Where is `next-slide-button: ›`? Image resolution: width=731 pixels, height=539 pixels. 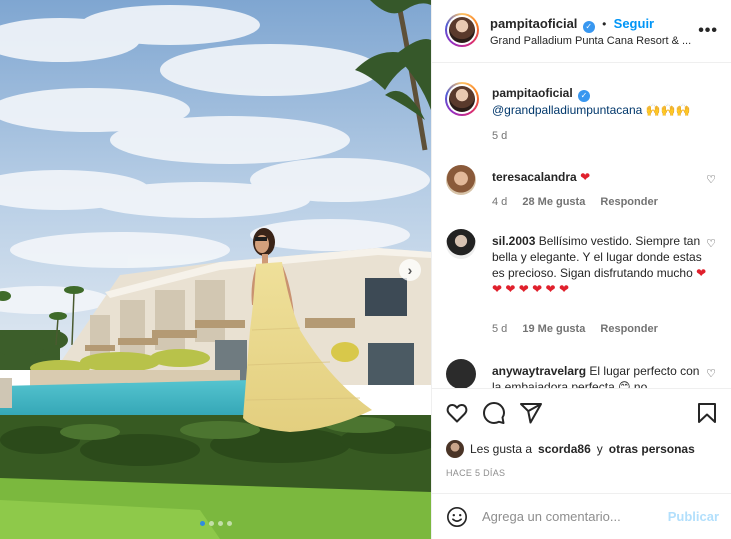
next-slide-button: › is located at coordinates (410, 270).